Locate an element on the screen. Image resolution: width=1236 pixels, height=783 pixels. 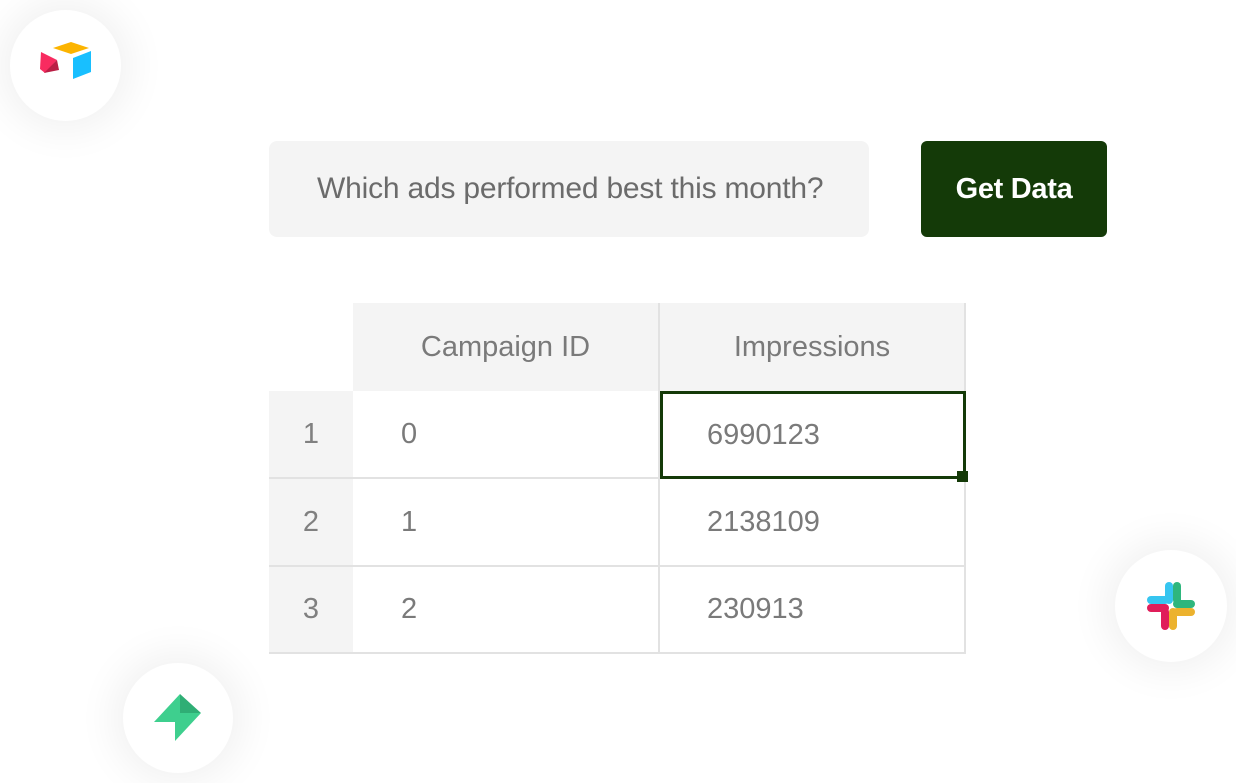
row-number: 2 is located at coordinates (311, 523).